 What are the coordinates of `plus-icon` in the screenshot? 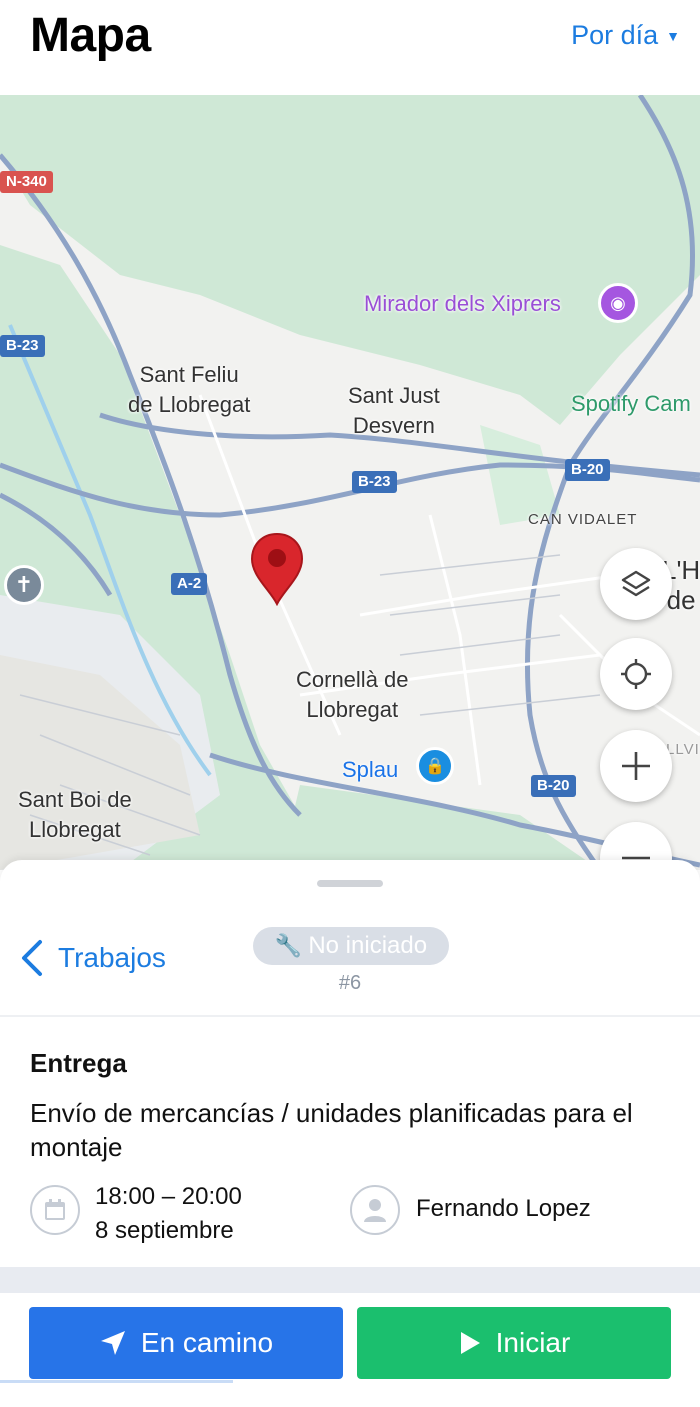 It's located at (636, 766).